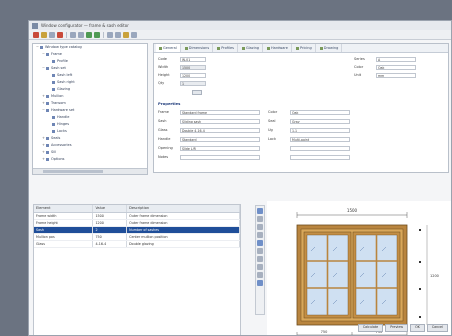 This screenshot has width=452, height=336. I want to click on tab-drawing: Drawing, so click(330, 48).